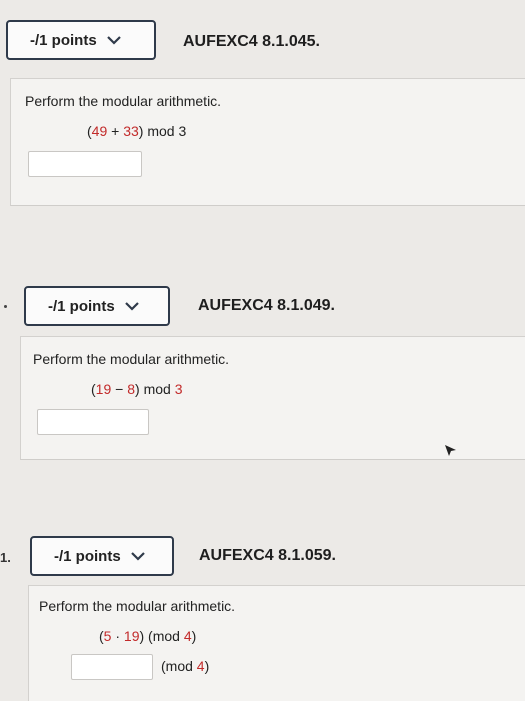  Describe the element at coordinates (267, 555) in the screenshot. I see `question-id: AUFEXC4 8.1.059.` at that location.